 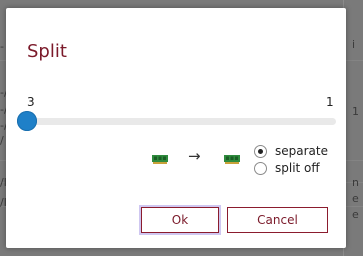 What do you see at coordinates (47, 51) in the screenshot?
I see `dialog-title: Split` at bounding box center [47, 51].